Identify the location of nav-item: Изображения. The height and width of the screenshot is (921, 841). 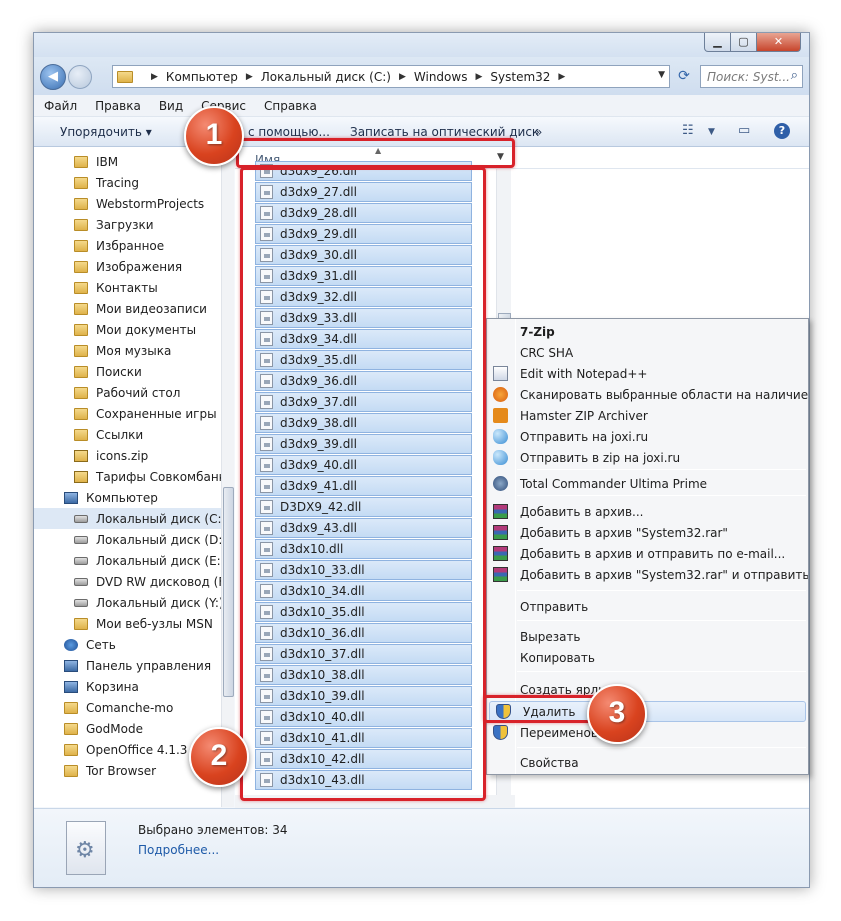
(134, 266).